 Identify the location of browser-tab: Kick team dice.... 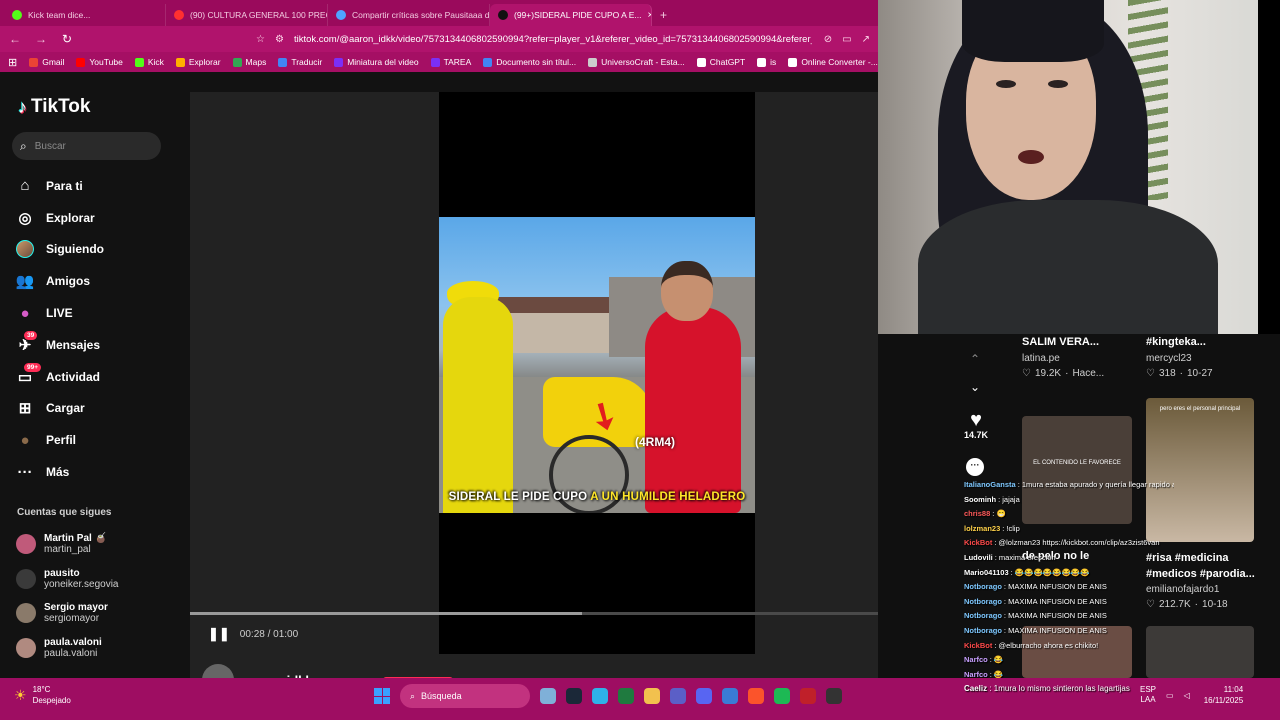
(85, 15).